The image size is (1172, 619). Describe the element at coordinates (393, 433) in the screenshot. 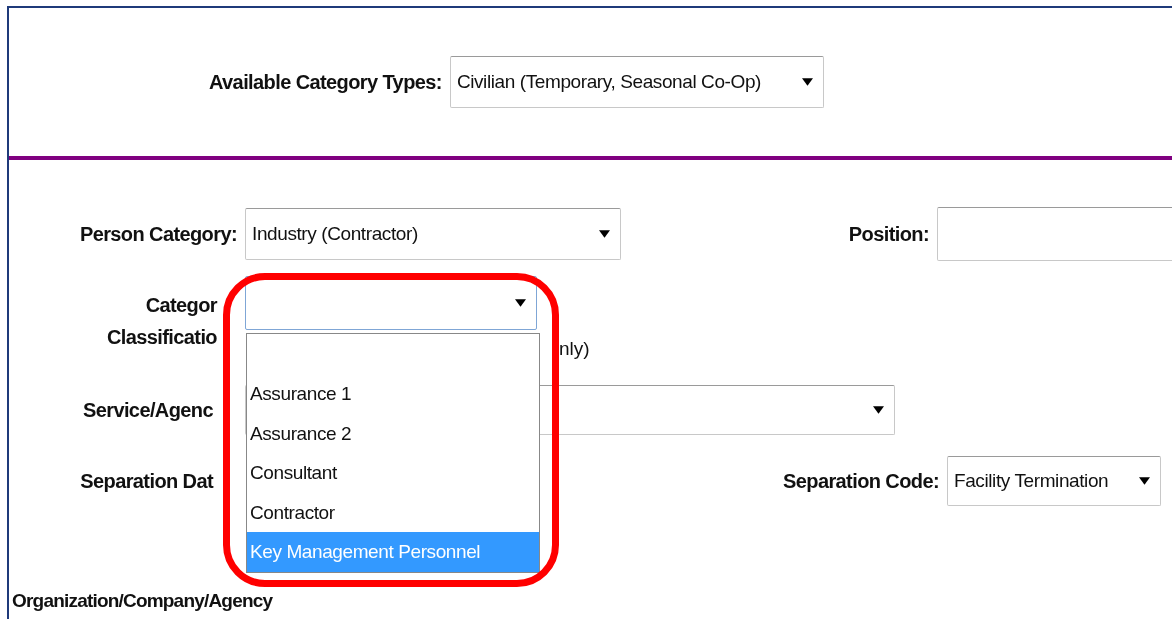

I see `dropdown-option: Assurance 2` at that location.